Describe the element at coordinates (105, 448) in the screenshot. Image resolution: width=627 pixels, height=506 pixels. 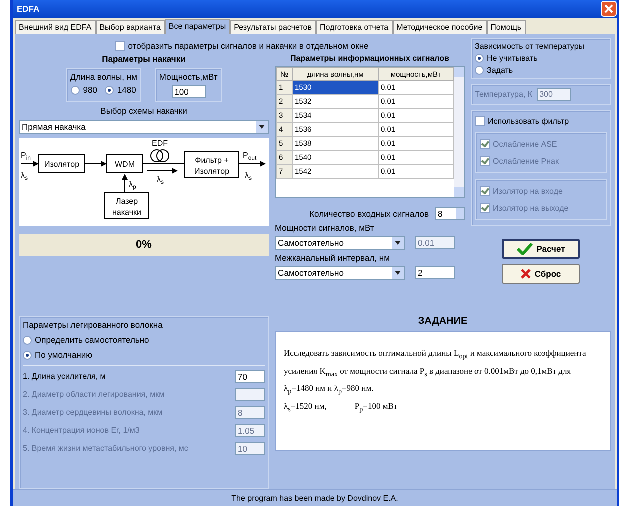
I see `parameter-label: 5. Время жизни метастабильного уровня, мс` at that location.